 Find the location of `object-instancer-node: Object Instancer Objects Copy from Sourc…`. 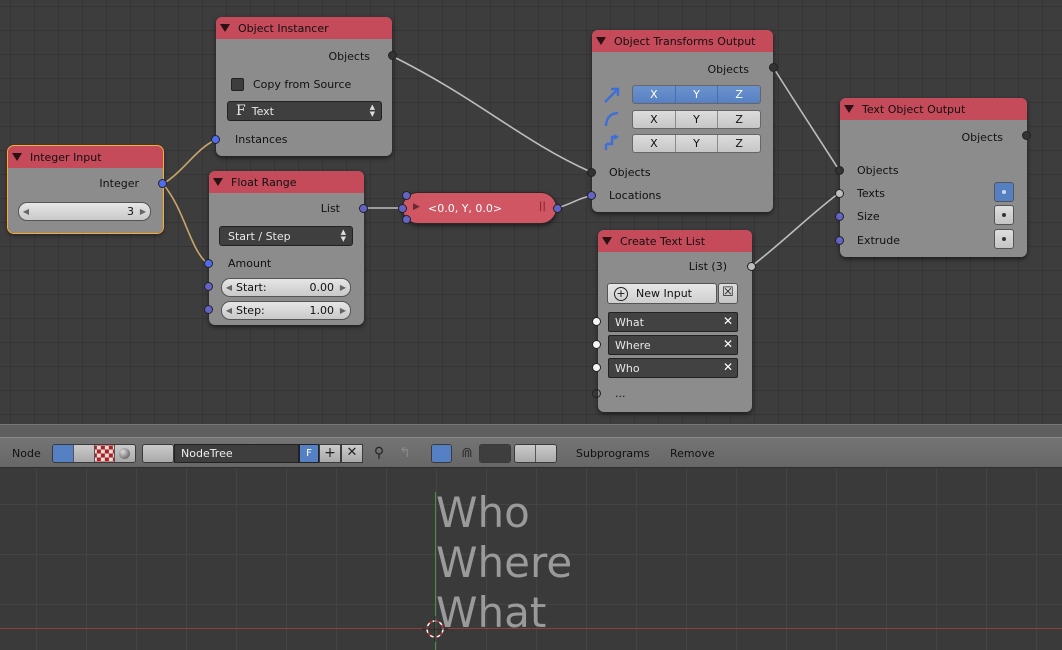

object-instancer-node: Object Instancer Objects Copy from Sourc… is located at coordinates (304, 86).